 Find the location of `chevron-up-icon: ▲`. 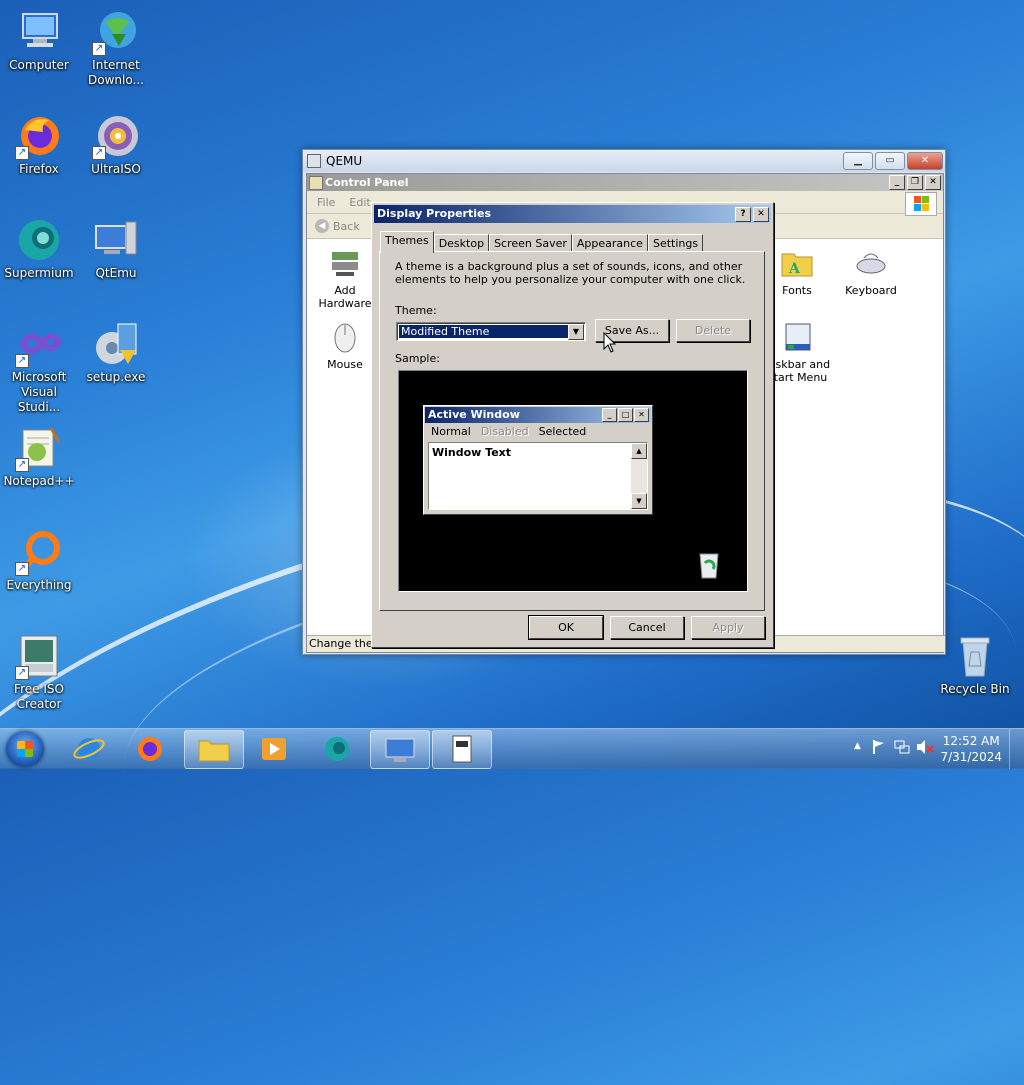

chevron-up-icon: ▲ is located at coordinates (857, 746).